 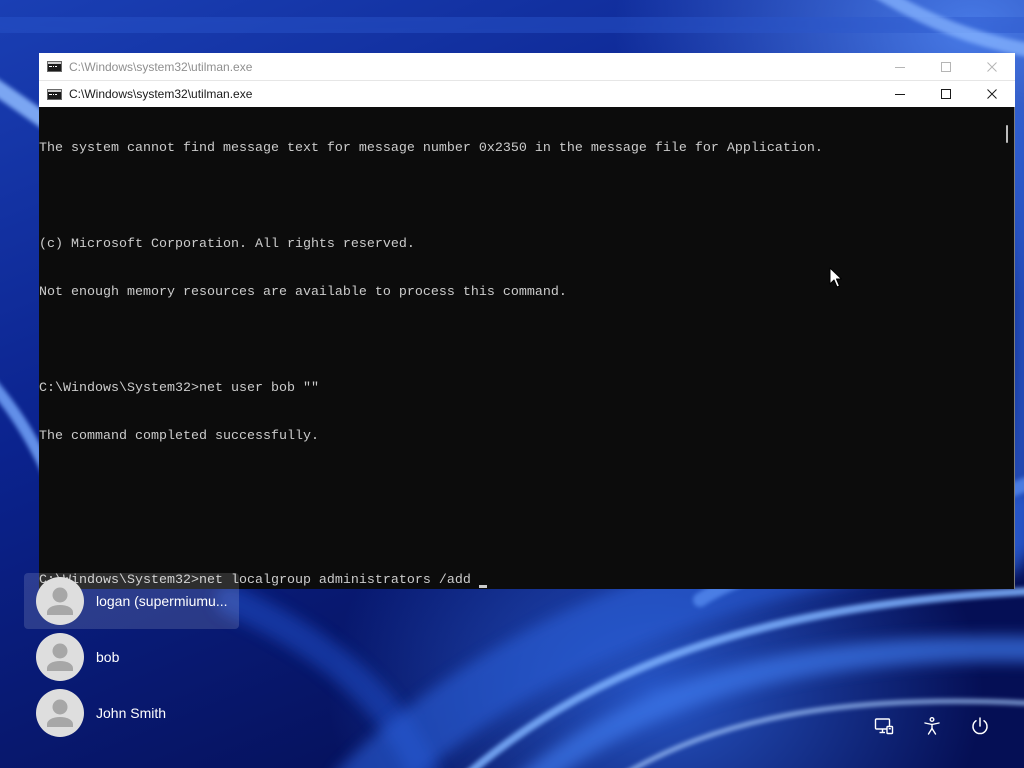 What do you see at coordinates (1007, 348) in the screenshot?
I see `vertical-scrollbar` at bounding box center [1007, 348].